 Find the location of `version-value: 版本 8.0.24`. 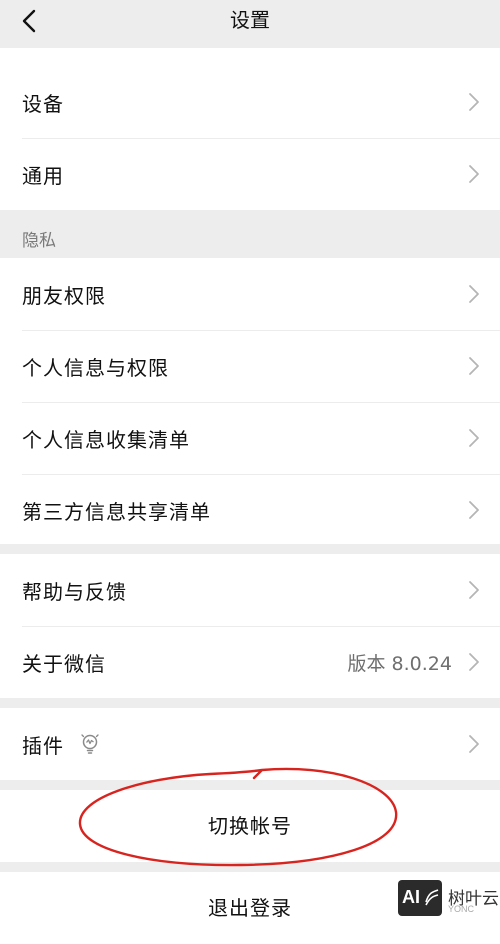

version-value: 版本 8.0.24 is located at coordinates (399, 663).